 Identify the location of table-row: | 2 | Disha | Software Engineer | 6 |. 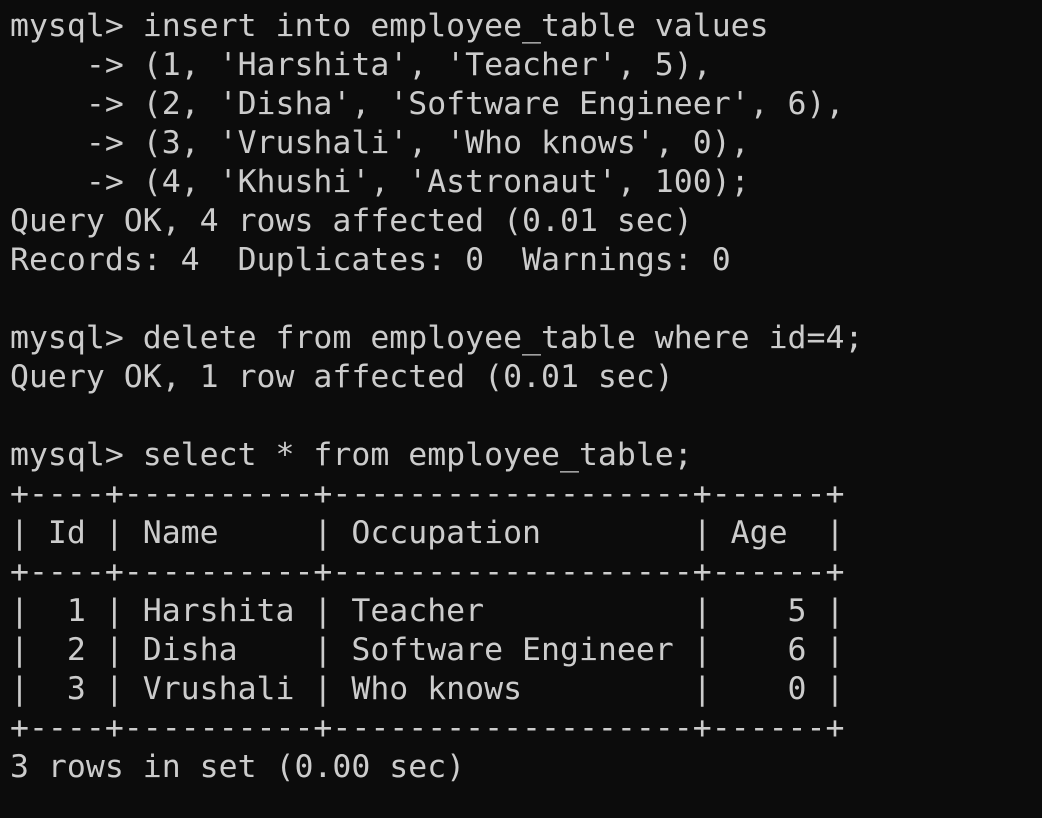
(427, 650).